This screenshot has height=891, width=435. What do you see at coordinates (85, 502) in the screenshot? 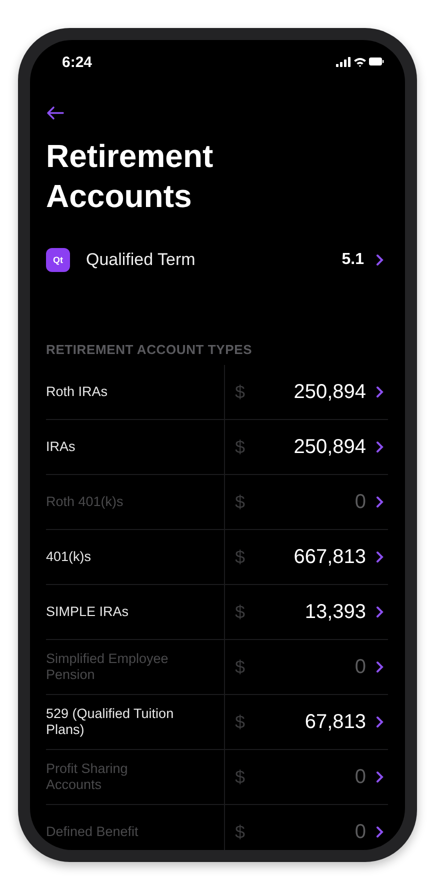
I see `account-label: Roth 401(k)s` at bounding box center [85, 502].